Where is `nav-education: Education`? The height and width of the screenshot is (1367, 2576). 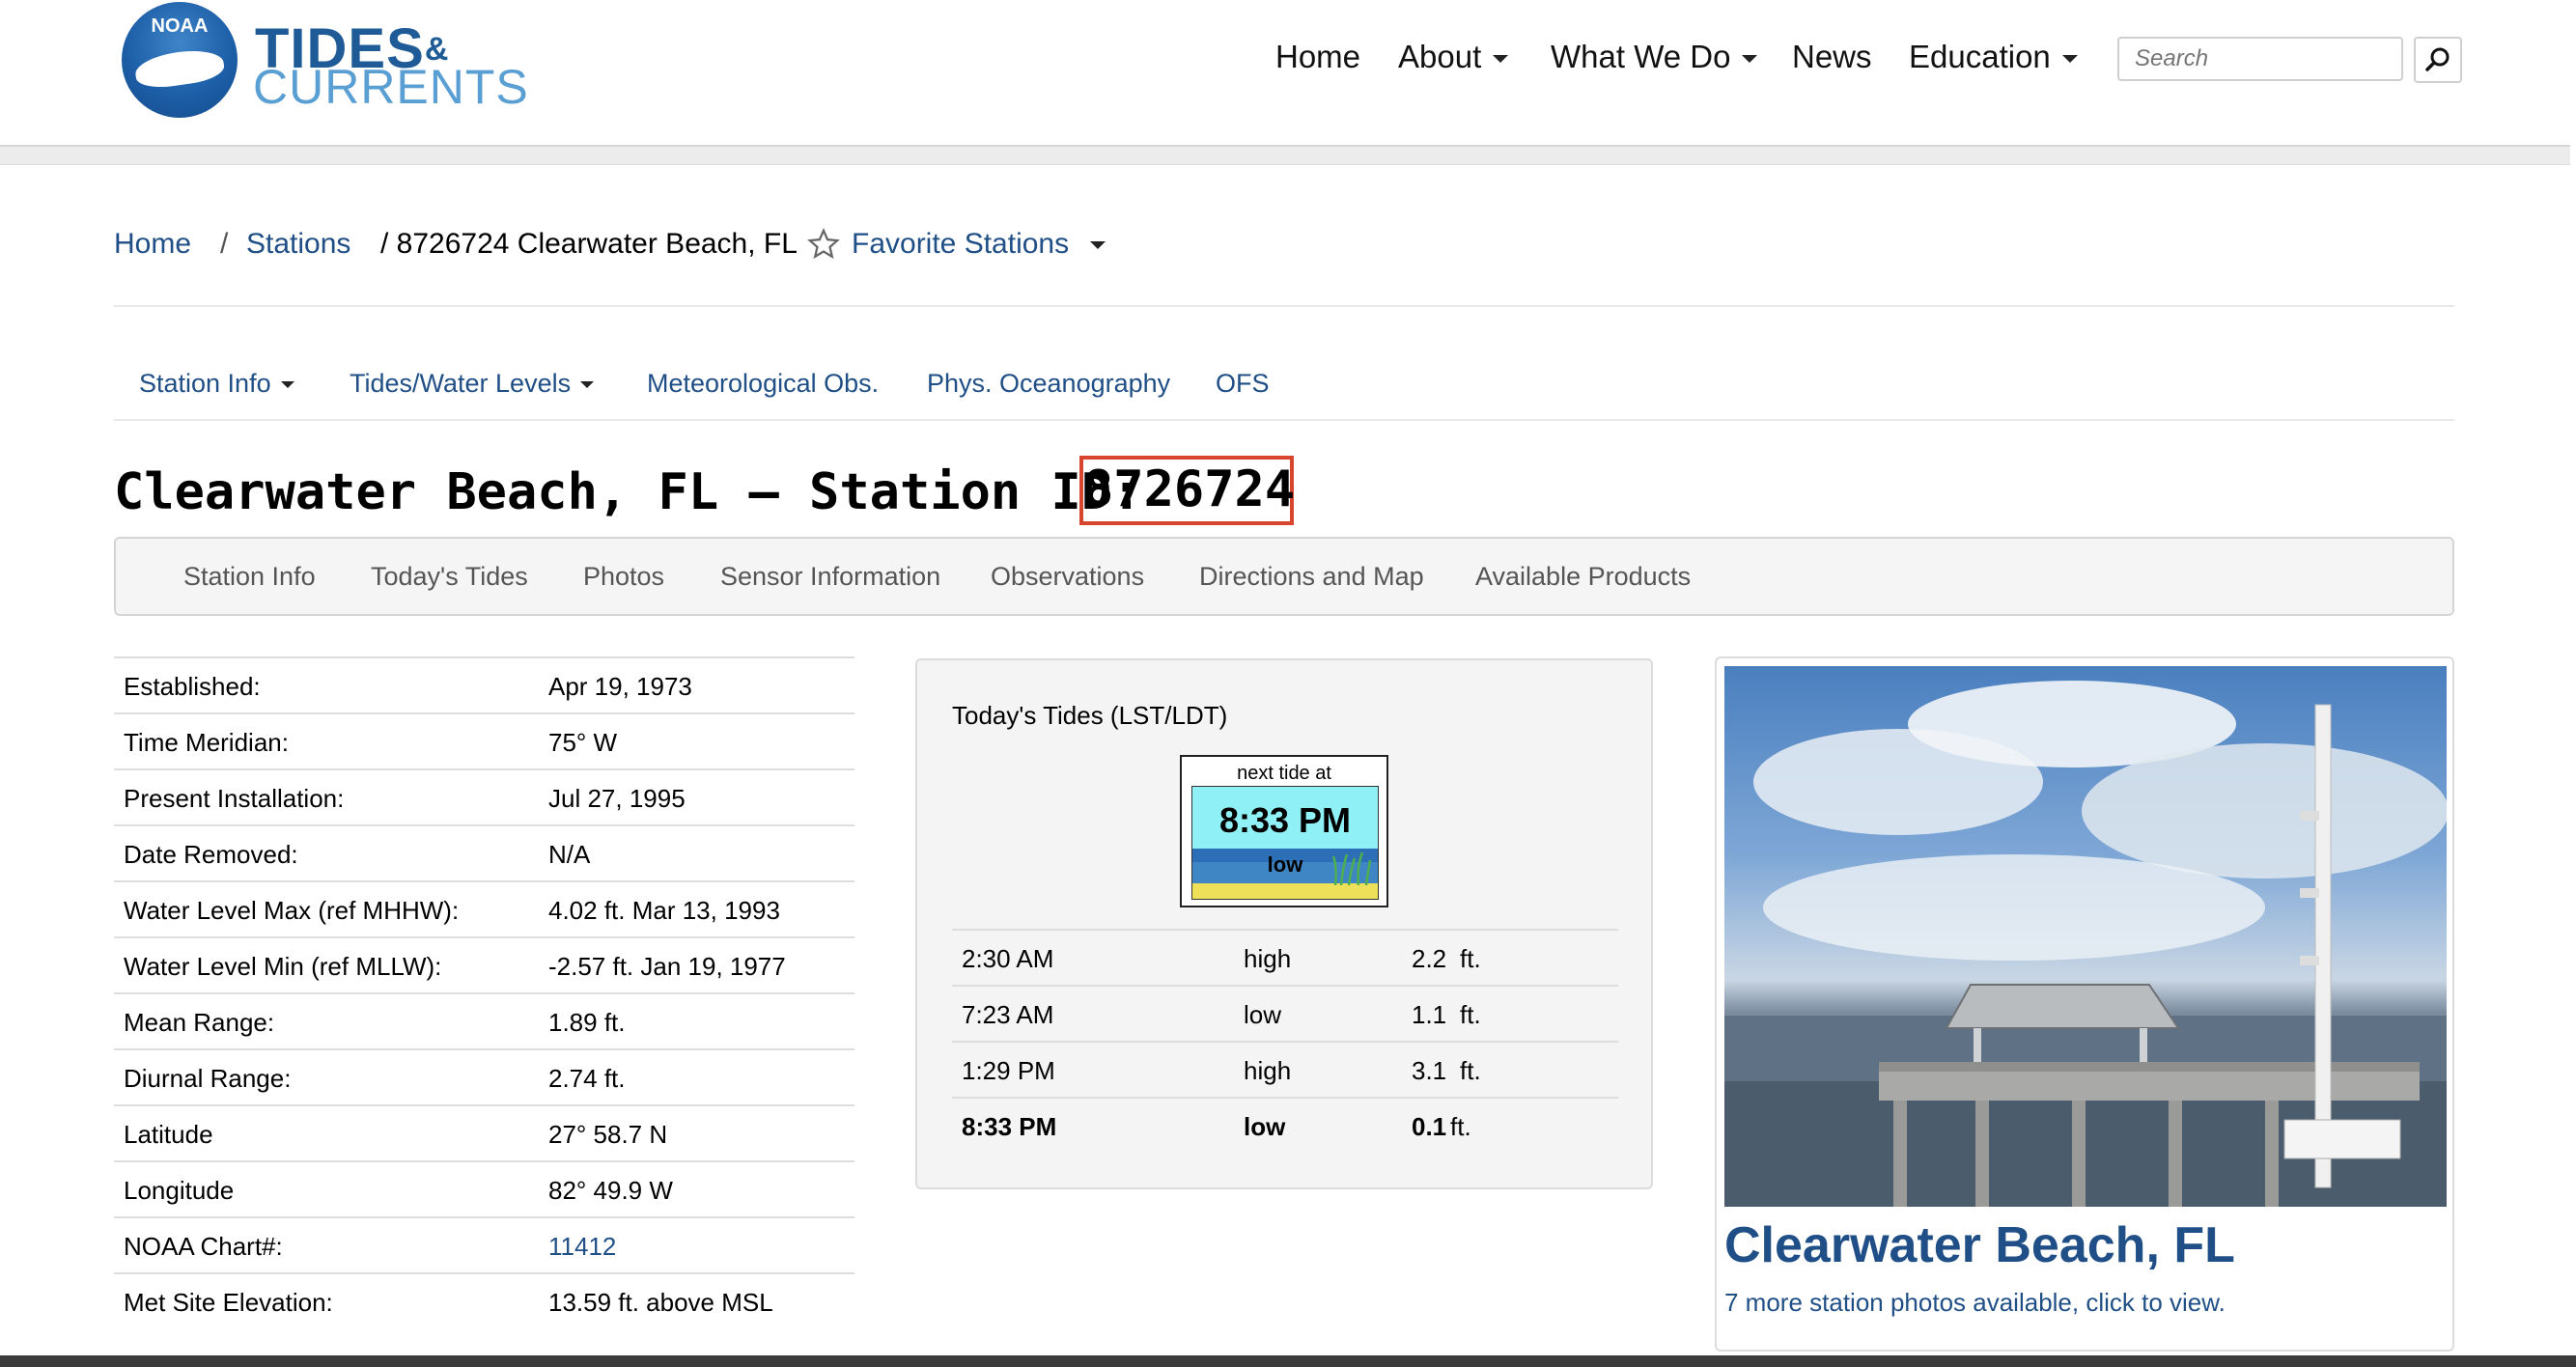
nav-education: Education is located at coordinates (1994, 57).